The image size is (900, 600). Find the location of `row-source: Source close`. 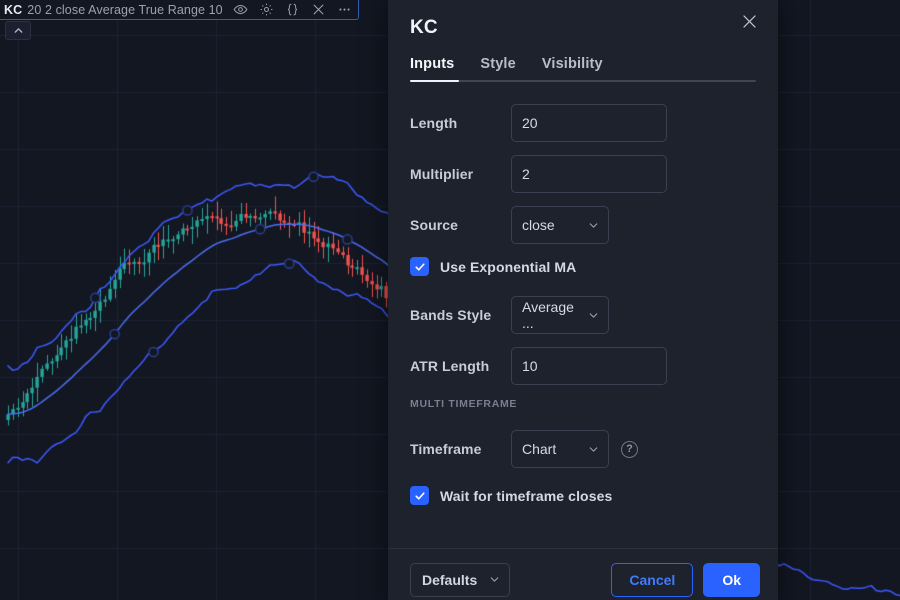

row-source: Source close is located at coordinates (583, 225).